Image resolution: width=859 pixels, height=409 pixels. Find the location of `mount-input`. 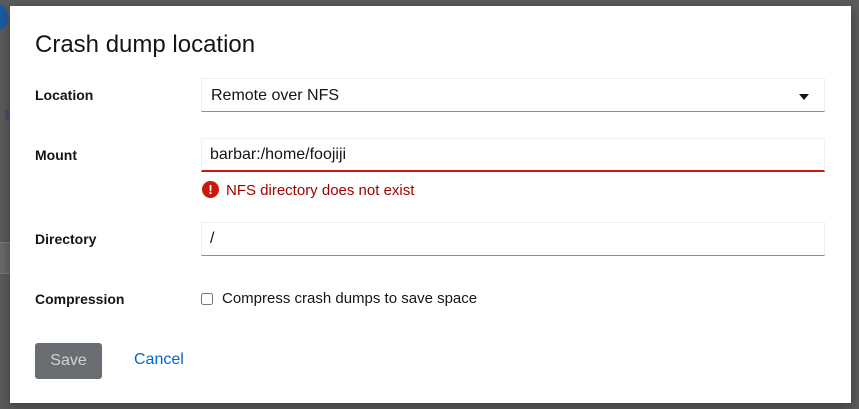

mount-input is located at coordinates (513, 155).